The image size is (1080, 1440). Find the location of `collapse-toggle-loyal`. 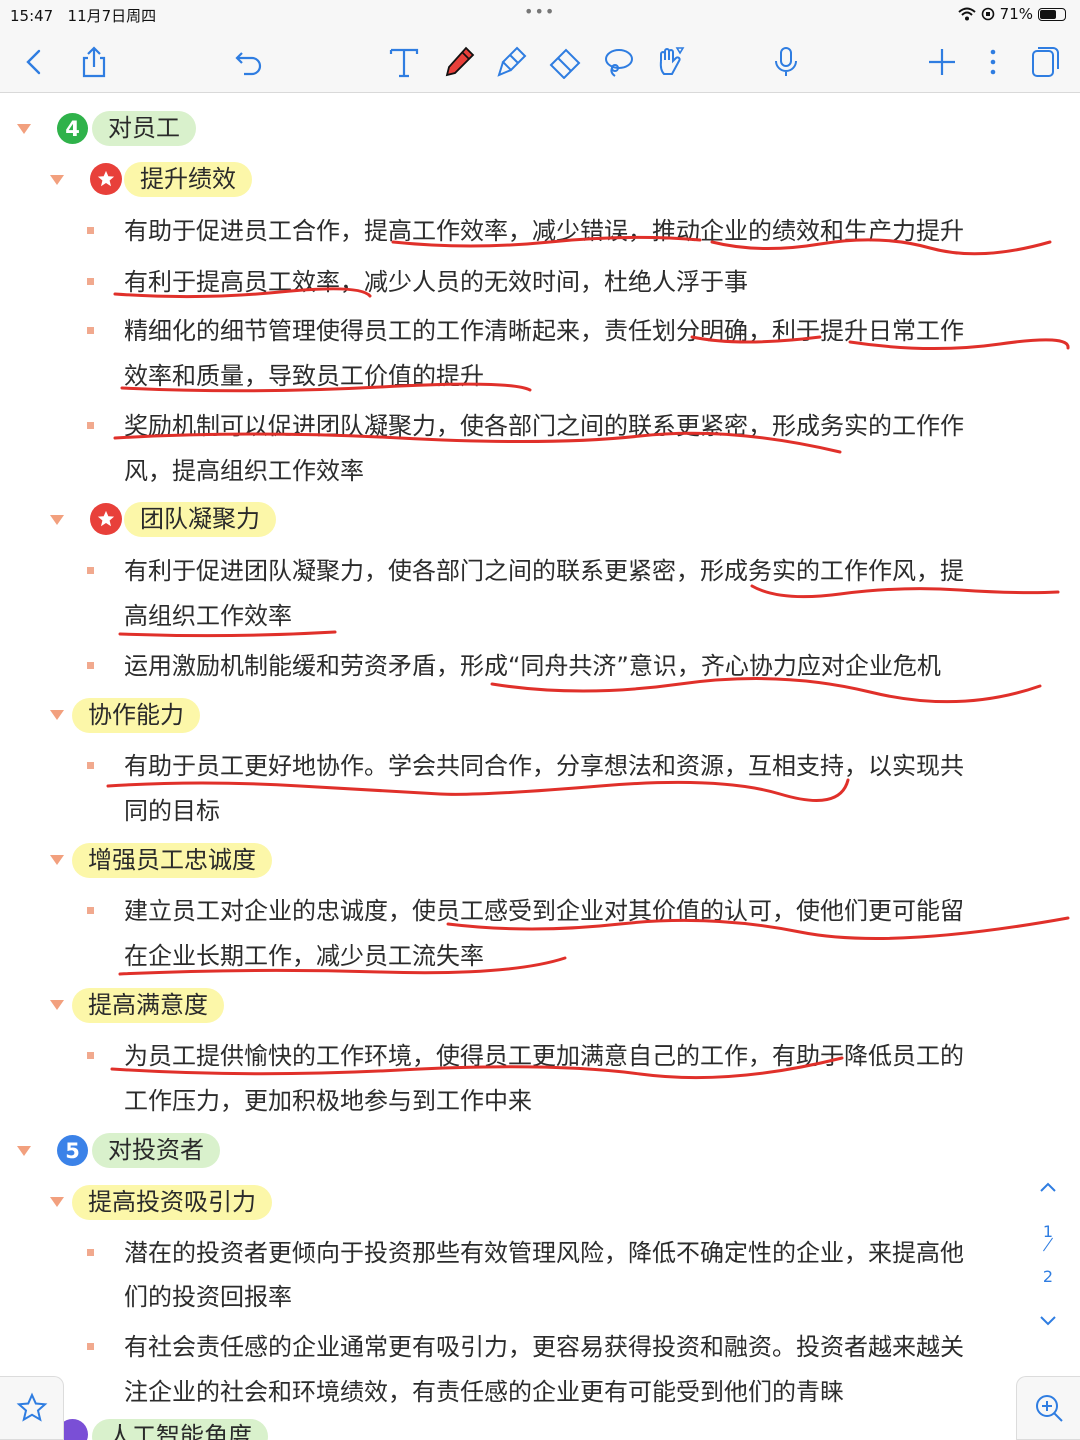

collapse-toggle-loyal is located at coordinates (57, 860).